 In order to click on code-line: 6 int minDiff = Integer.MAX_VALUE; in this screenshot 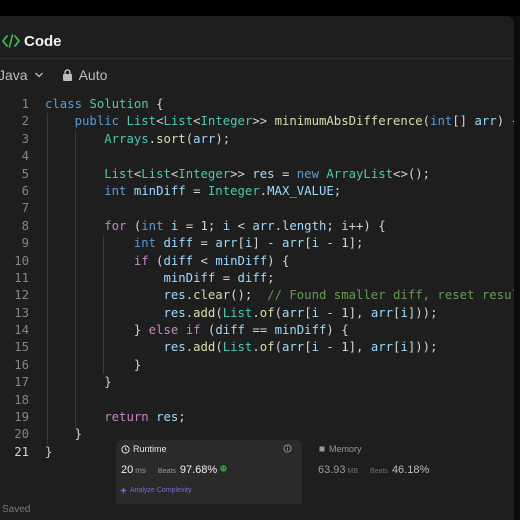, I will do `click(257, 191)`.